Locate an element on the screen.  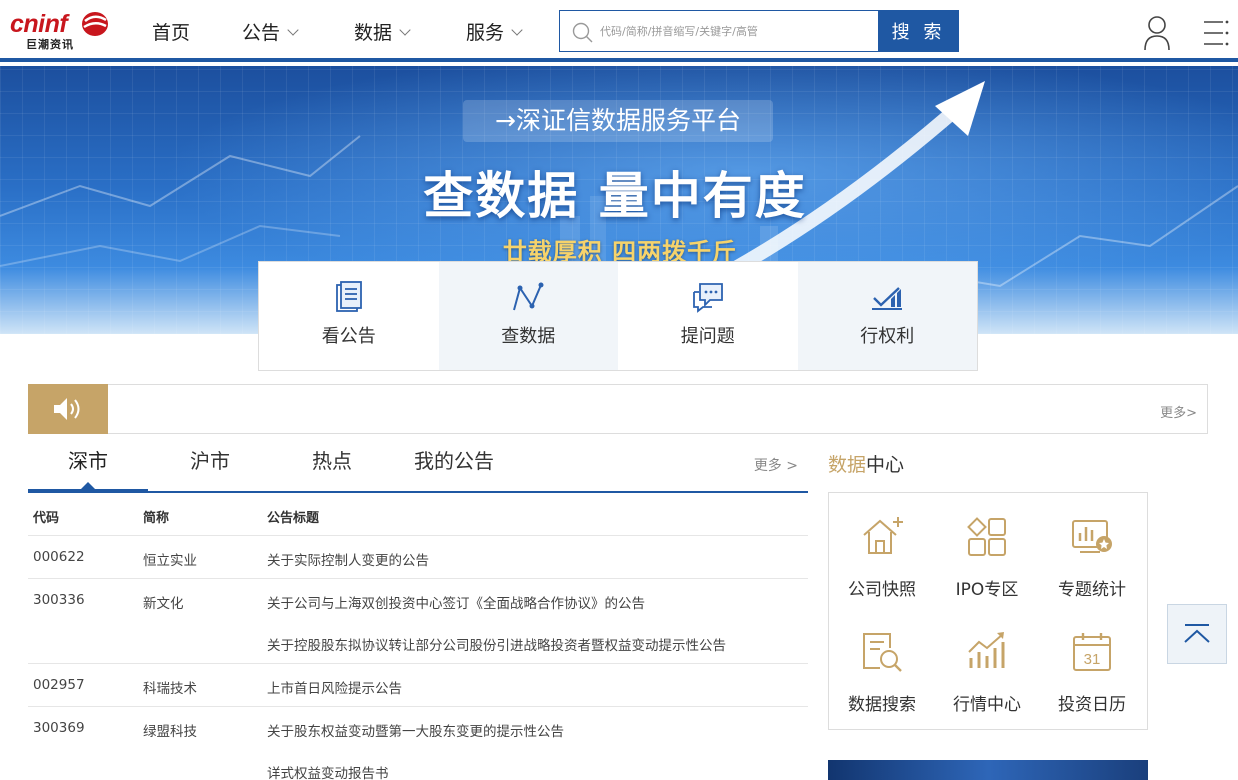
company-snapshot-icon is located at coordinates (883, 535).